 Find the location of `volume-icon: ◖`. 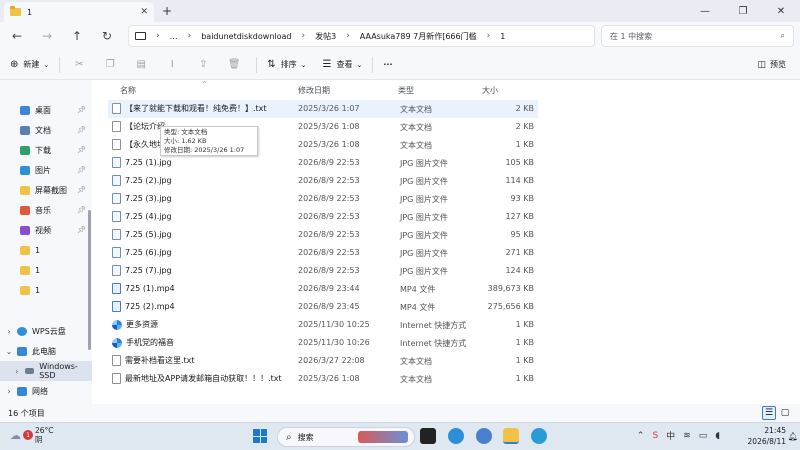

volume-icon: ◖ is located at coordinates (717, 436).